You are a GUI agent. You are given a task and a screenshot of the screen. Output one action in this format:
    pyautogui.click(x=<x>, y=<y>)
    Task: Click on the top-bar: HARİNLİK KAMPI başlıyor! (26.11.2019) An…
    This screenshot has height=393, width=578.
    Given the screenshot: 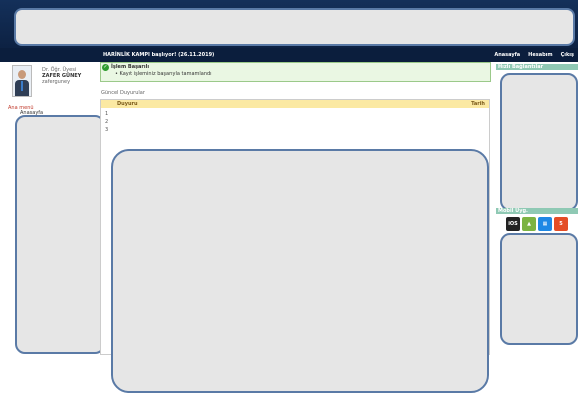 What is the action you would take?
    pyautogui.click(x=289, y=55)
    